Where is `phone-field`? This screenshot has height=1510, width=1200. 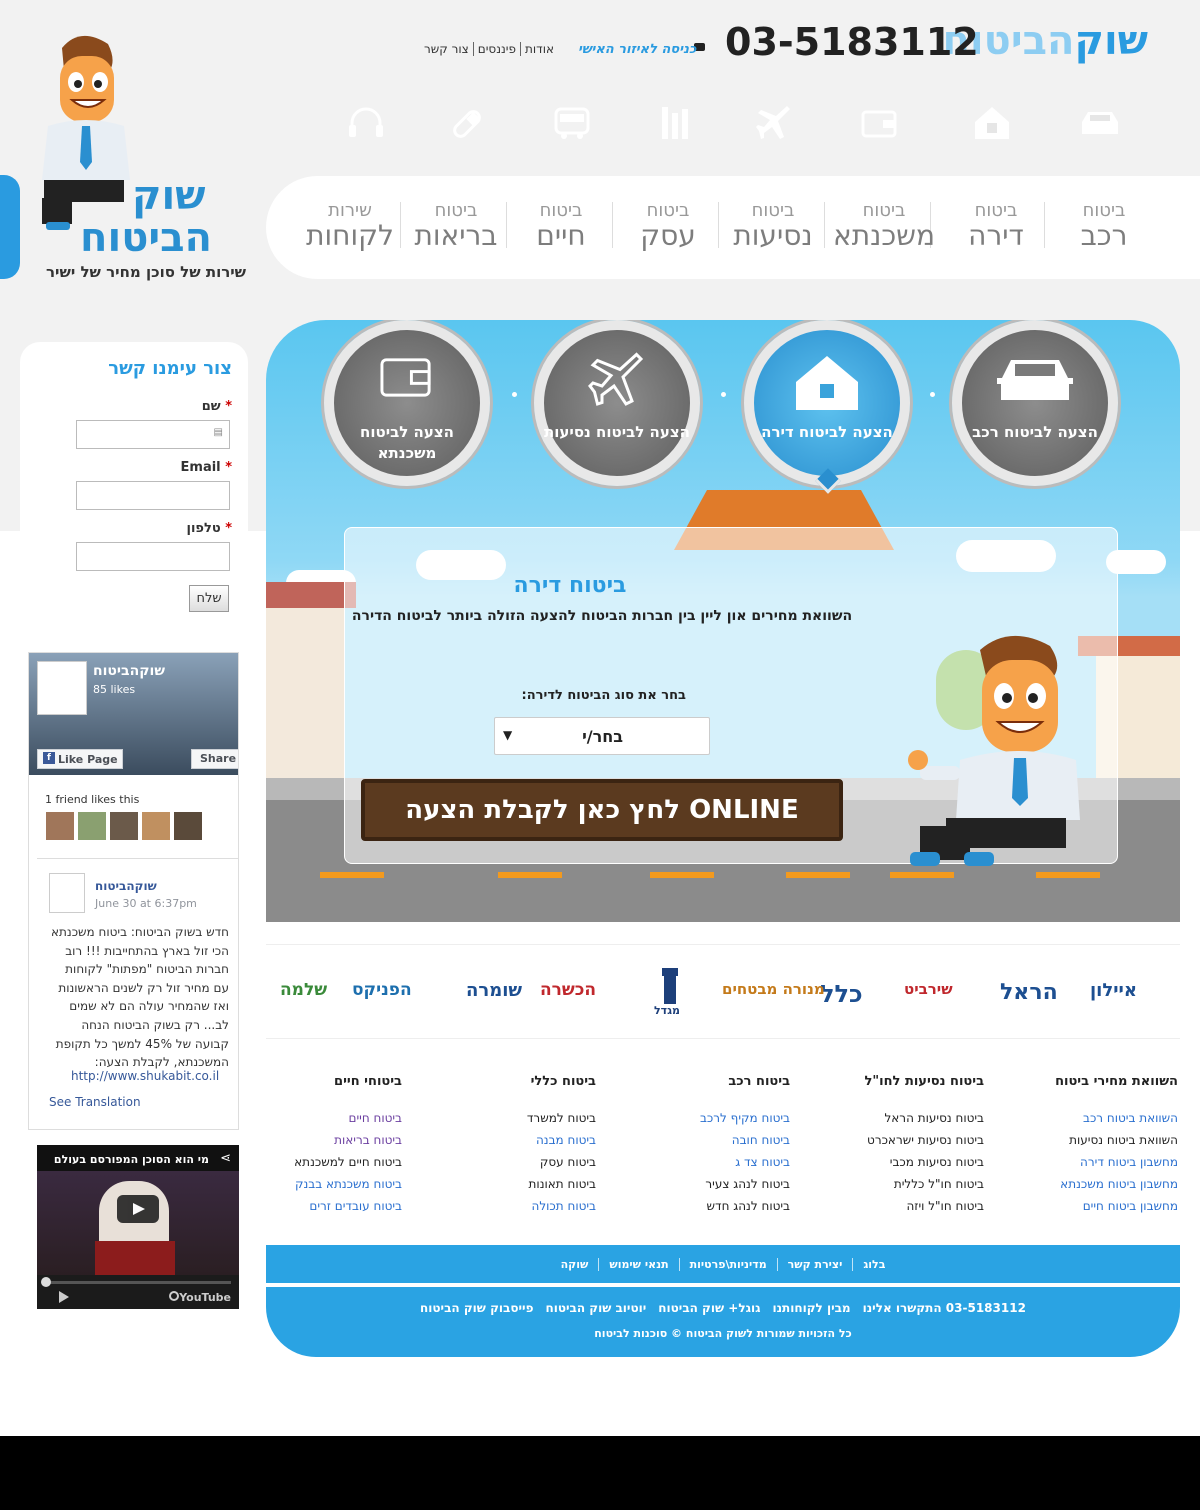
phone-field is located at coordinates (153, 556).